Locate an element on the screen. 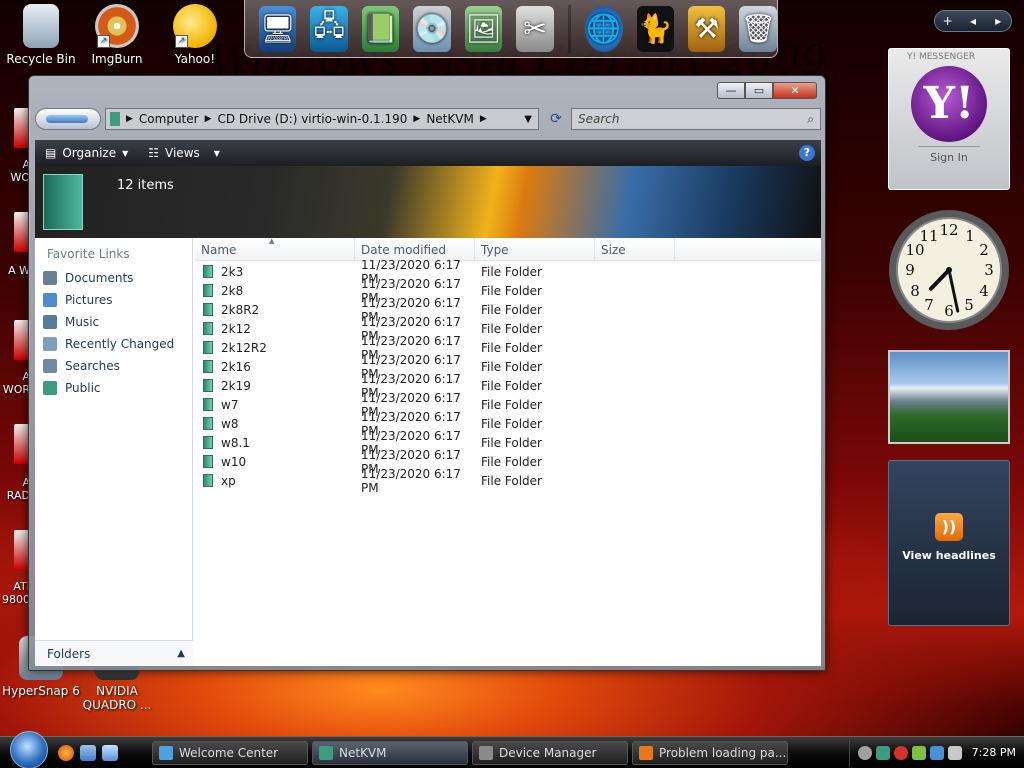  next-icon: ▸ is located at coordinates (998, 21).